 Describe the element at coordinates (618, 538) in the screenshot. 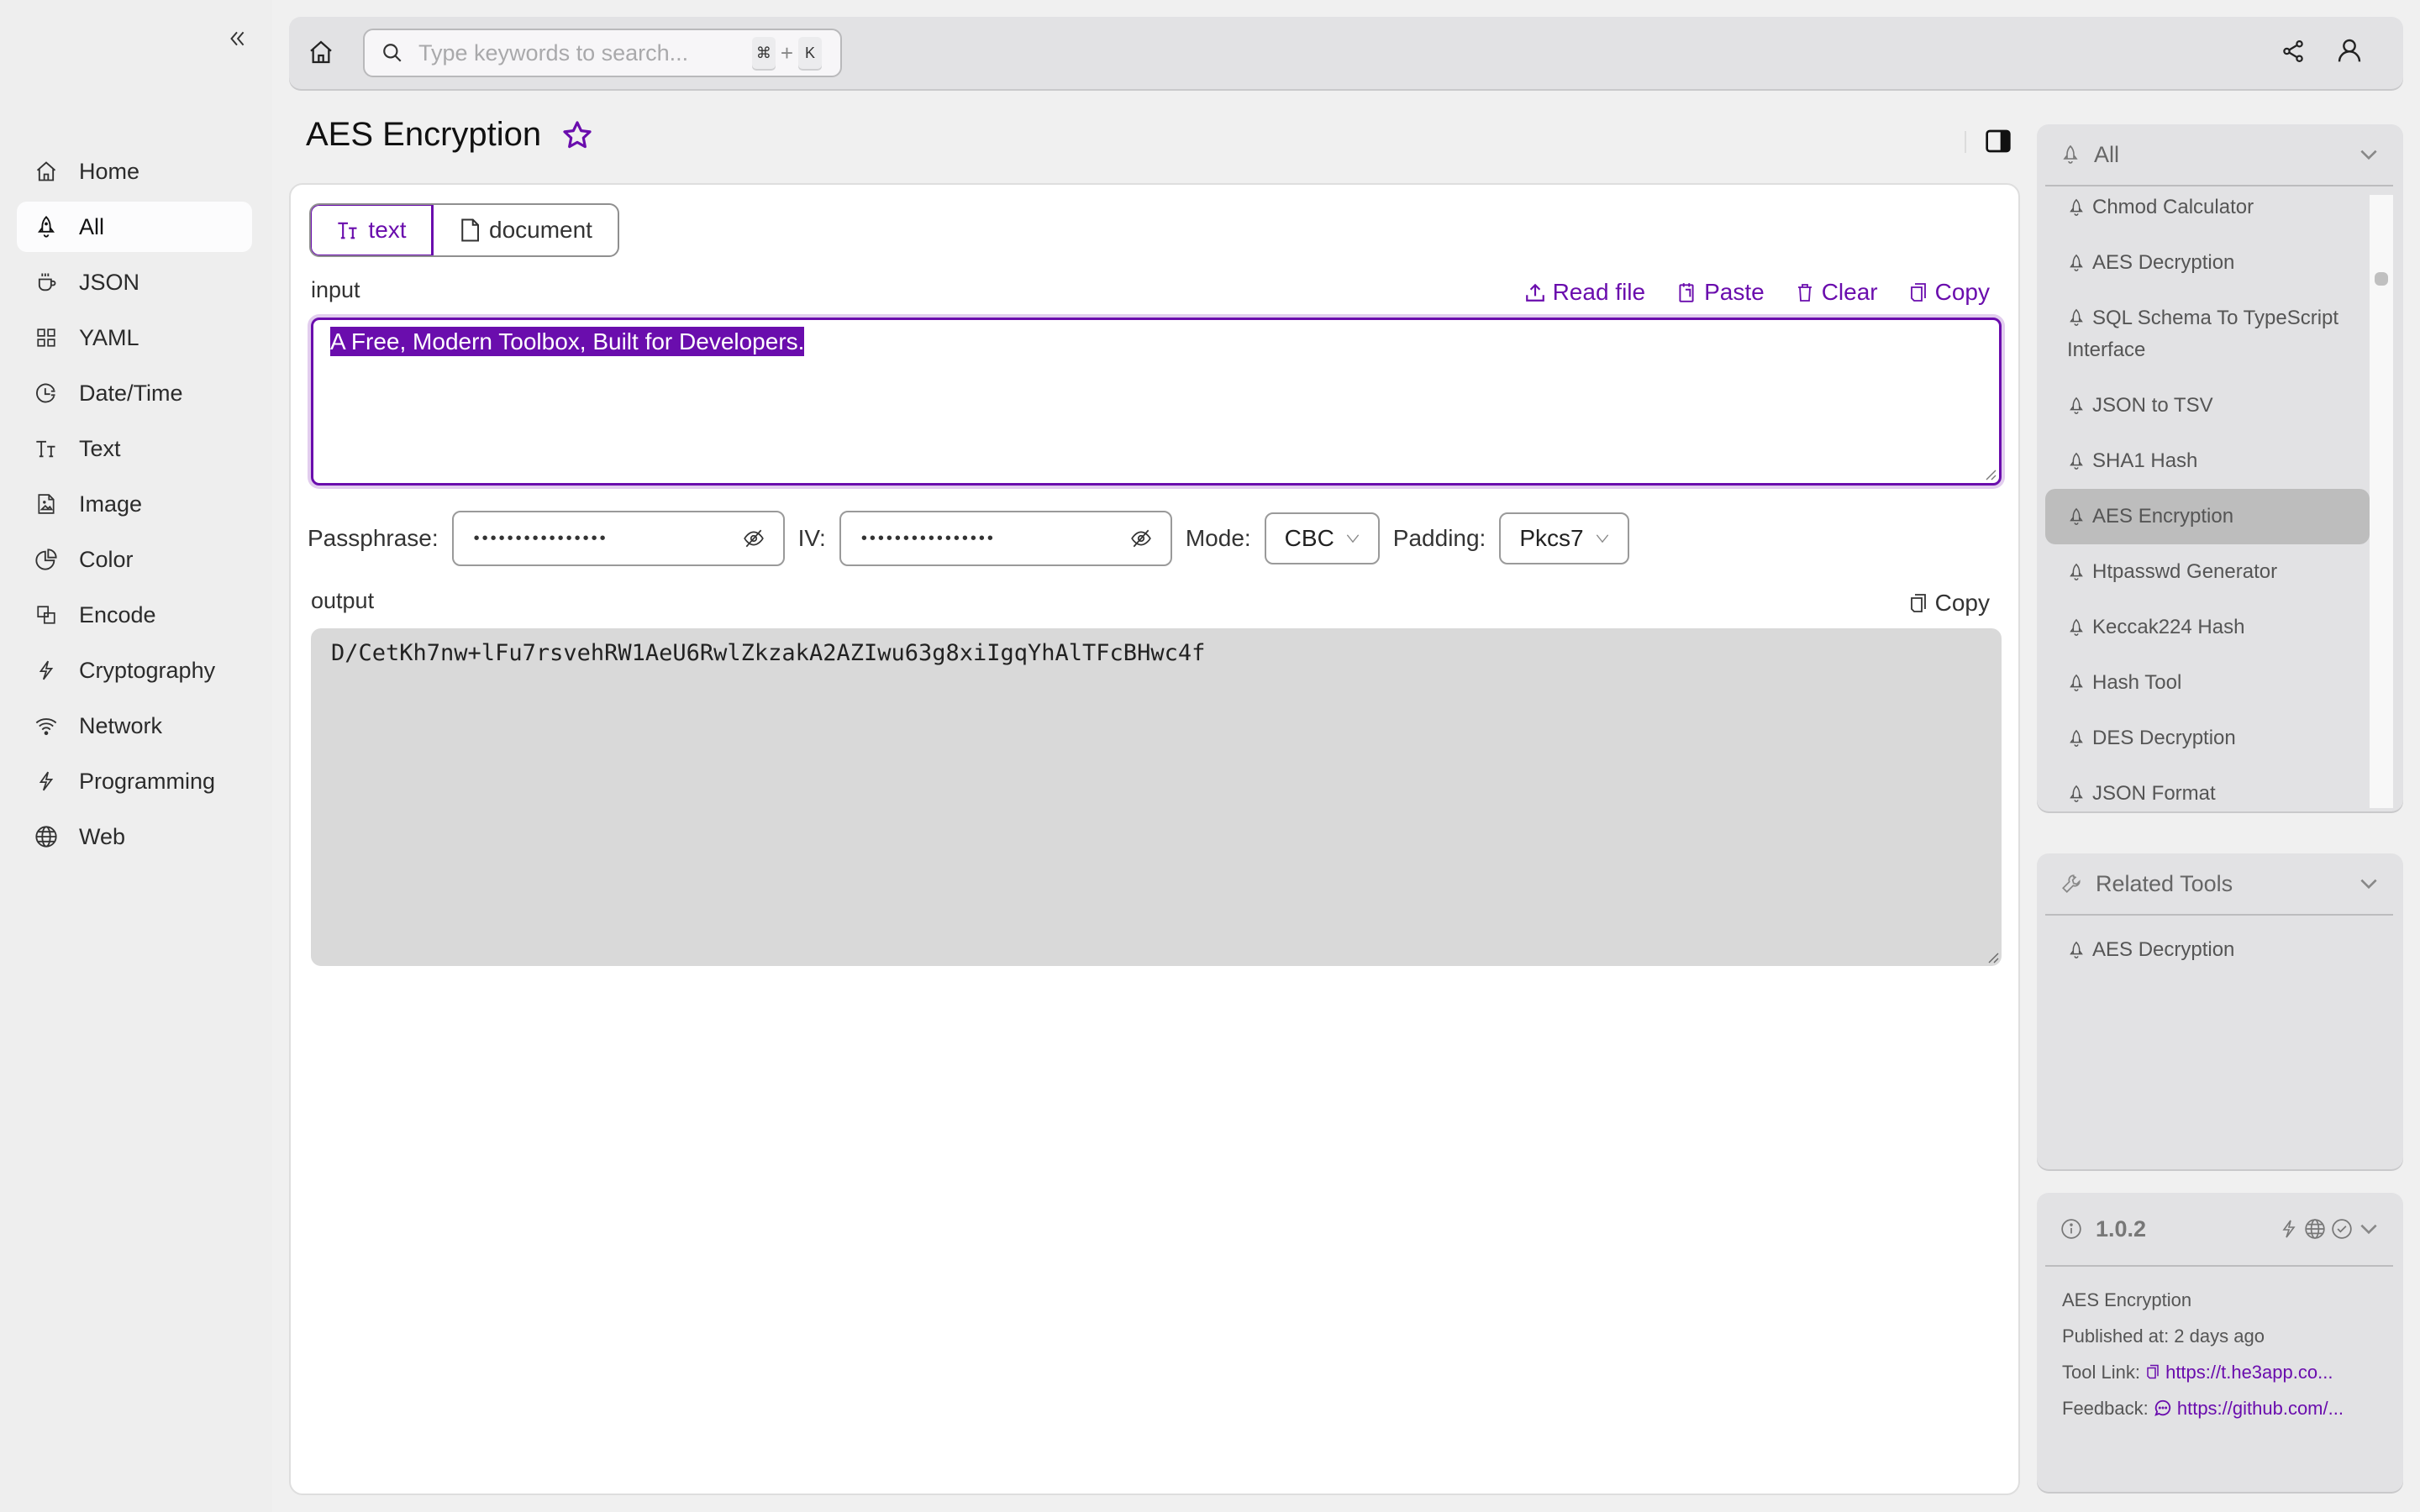

I see `passphrase-field: ••••••••••••••••` at that location.